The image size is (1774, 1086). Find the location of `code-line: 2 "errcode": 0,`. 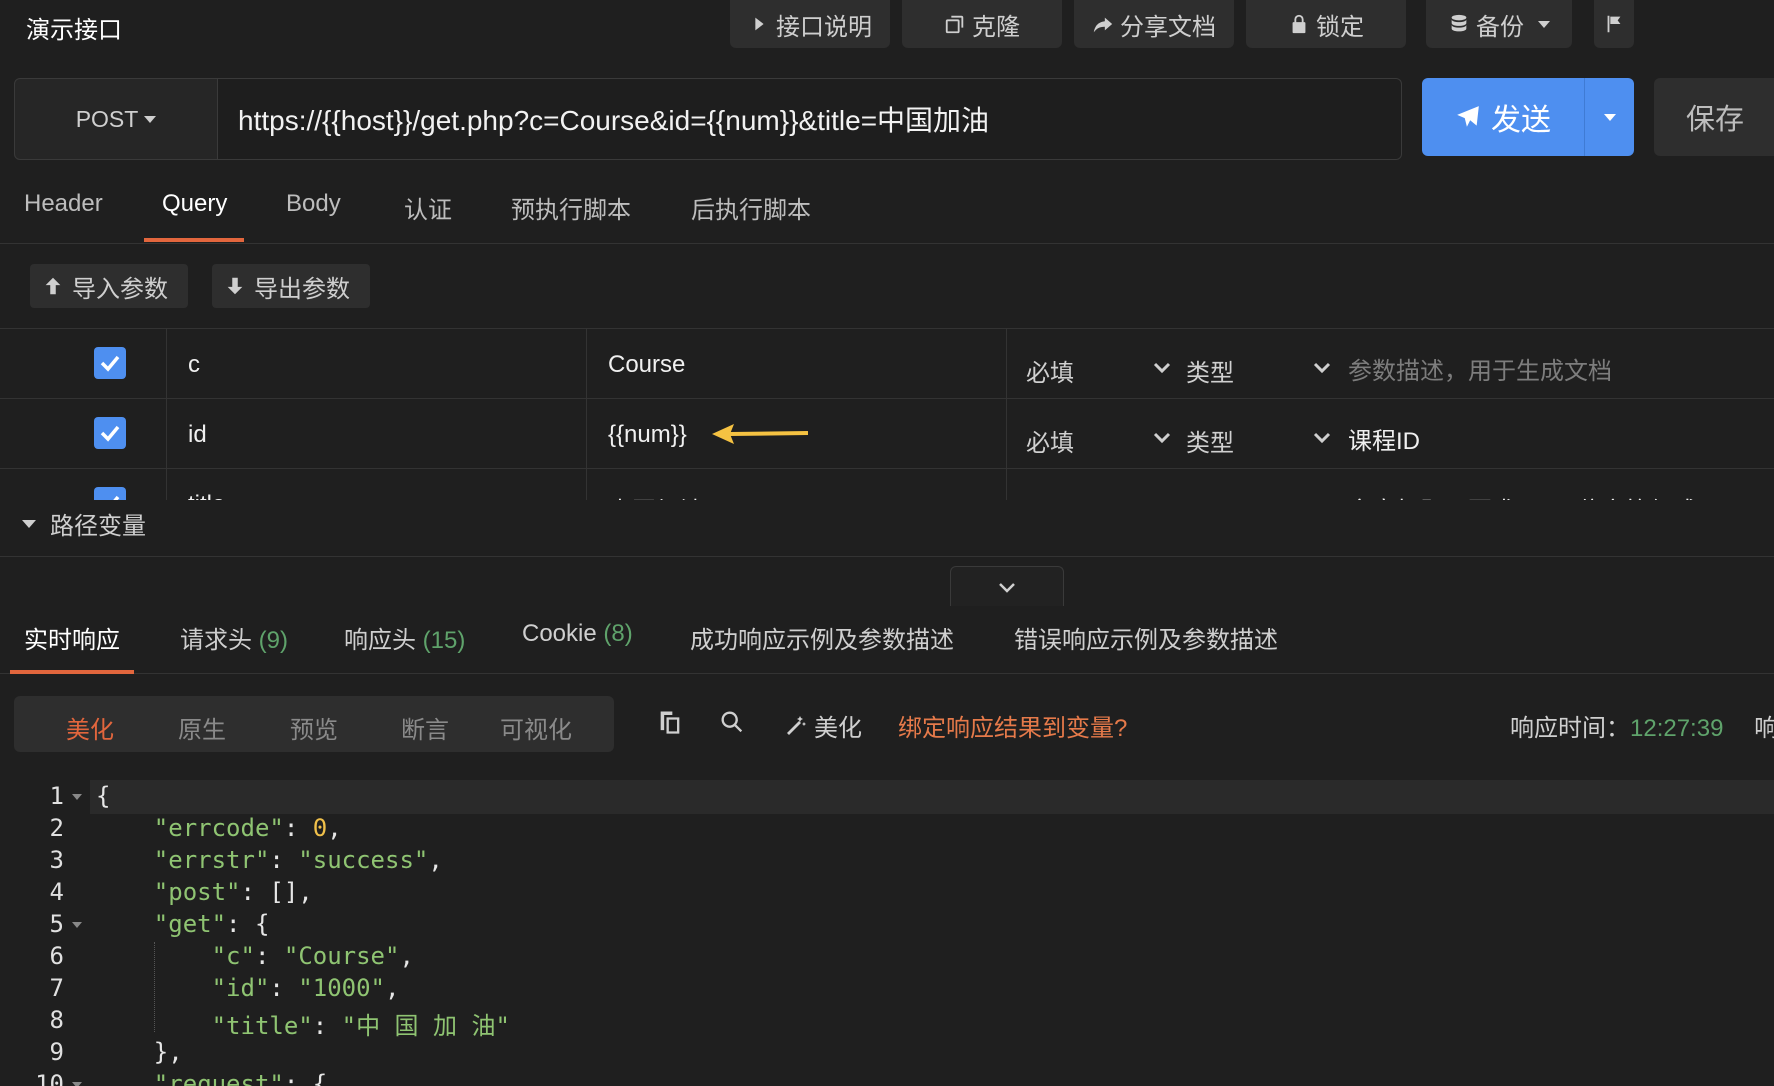

code-line: 2 "errcode": 0, is located at coordinates (195, 828).